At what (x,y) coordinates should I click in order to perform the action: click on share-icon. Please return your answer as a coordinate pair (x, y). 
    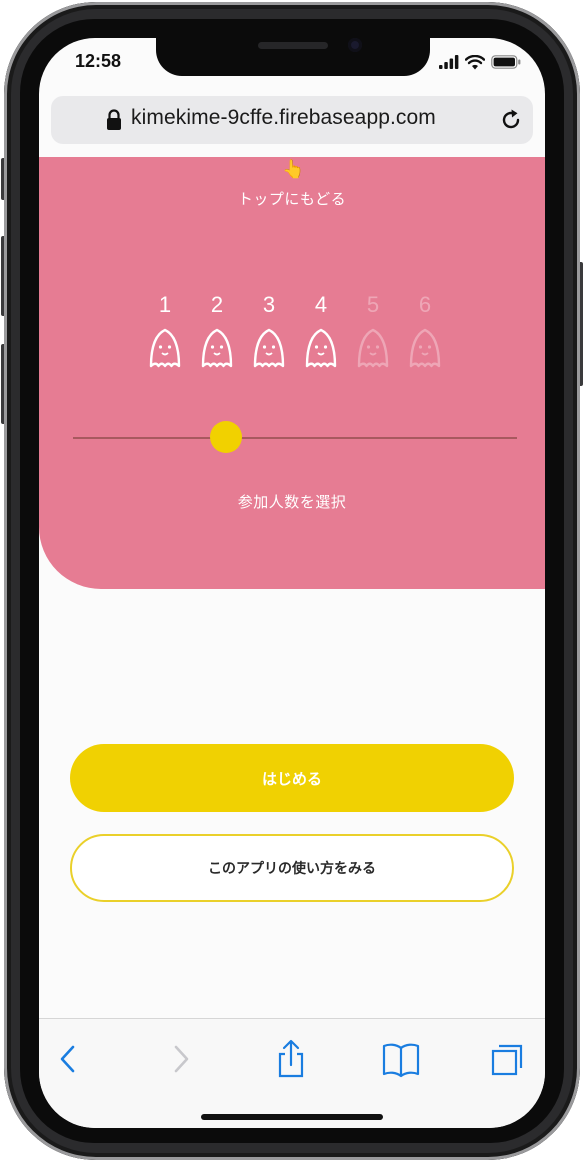
    Looking at the image, I should click on (291, 1059).